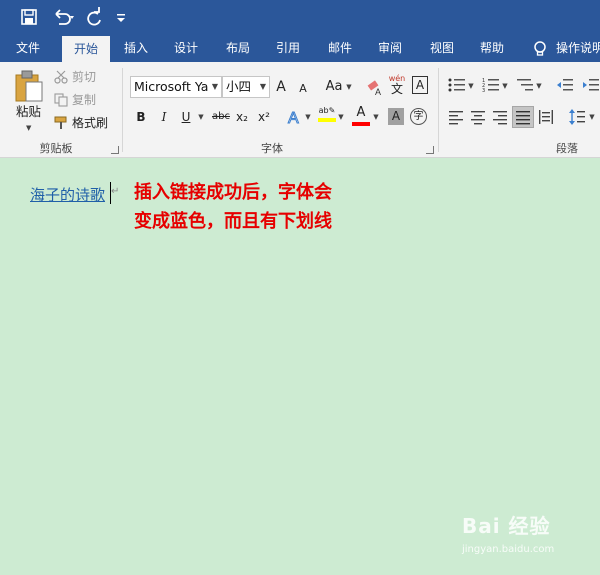  What do you see at coordinates (61, 123) in the screenshot?
I see `format-painter-icon` at bounding box center [61, 123].